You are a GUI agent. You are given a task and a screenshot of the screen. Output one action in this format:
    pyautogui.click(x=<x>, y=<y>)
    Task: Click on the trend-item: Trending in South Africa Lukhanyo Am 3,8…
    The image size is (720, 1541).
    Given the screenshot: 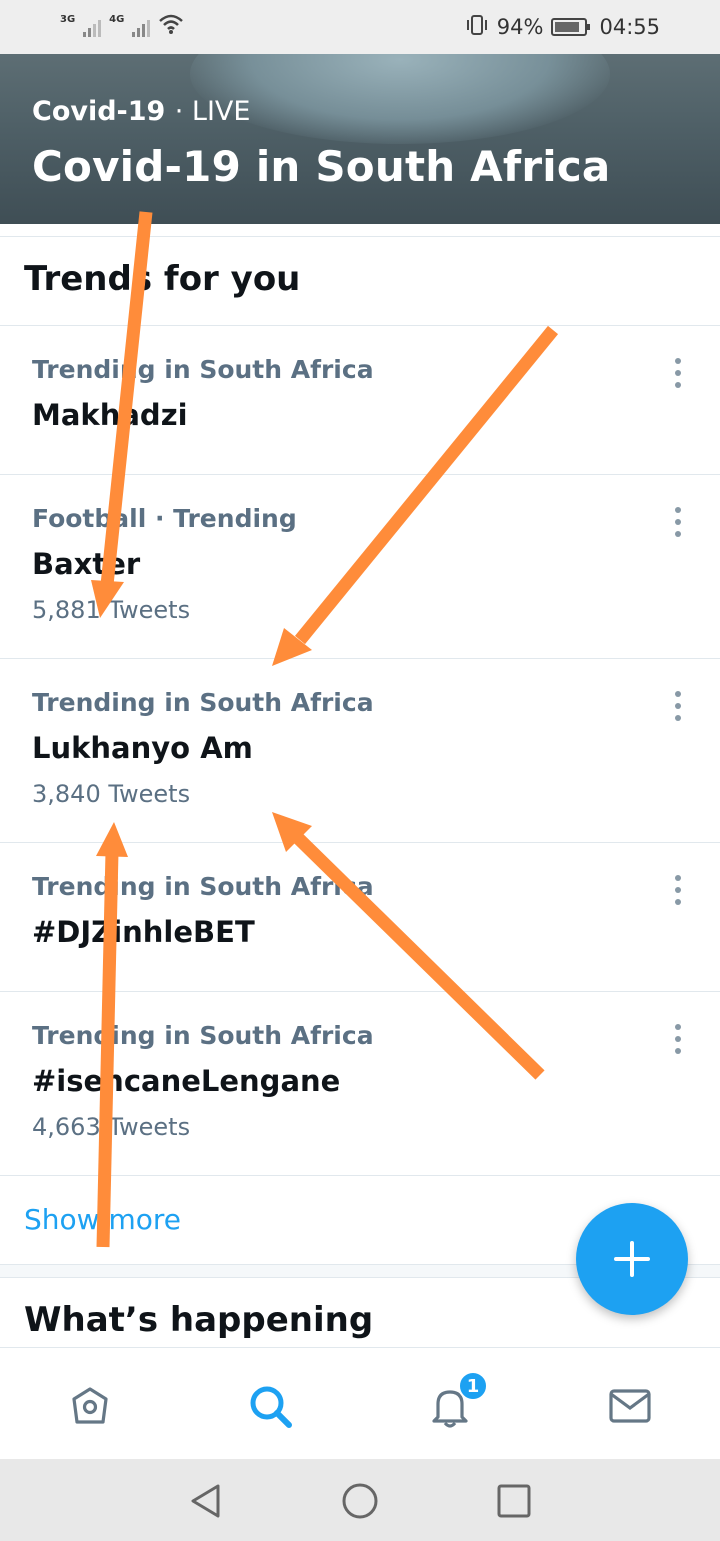 What is the action you would take?
    pyautogui.click(x=360, y=751)
    